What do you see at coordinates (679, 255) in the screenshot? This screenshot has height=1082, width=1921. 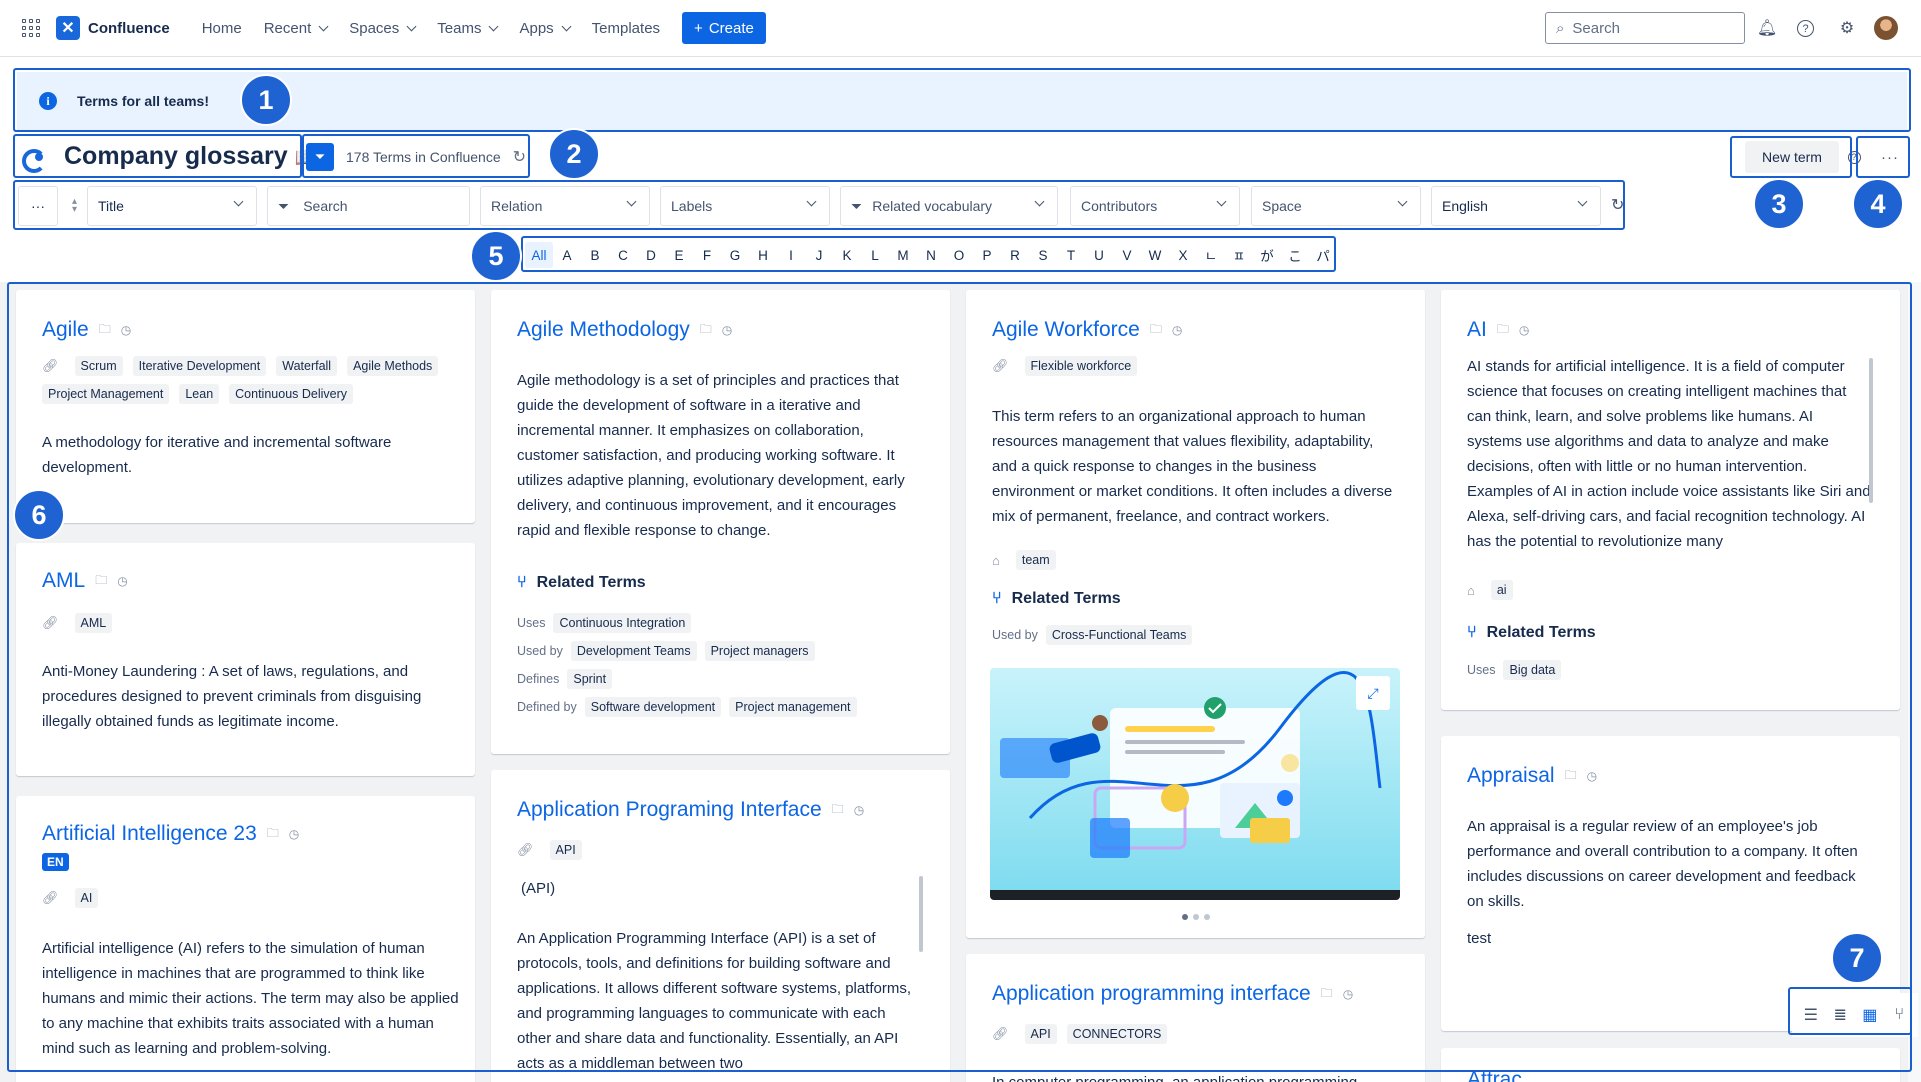 I see `letter-button: E` at bounding box center [679, 255].